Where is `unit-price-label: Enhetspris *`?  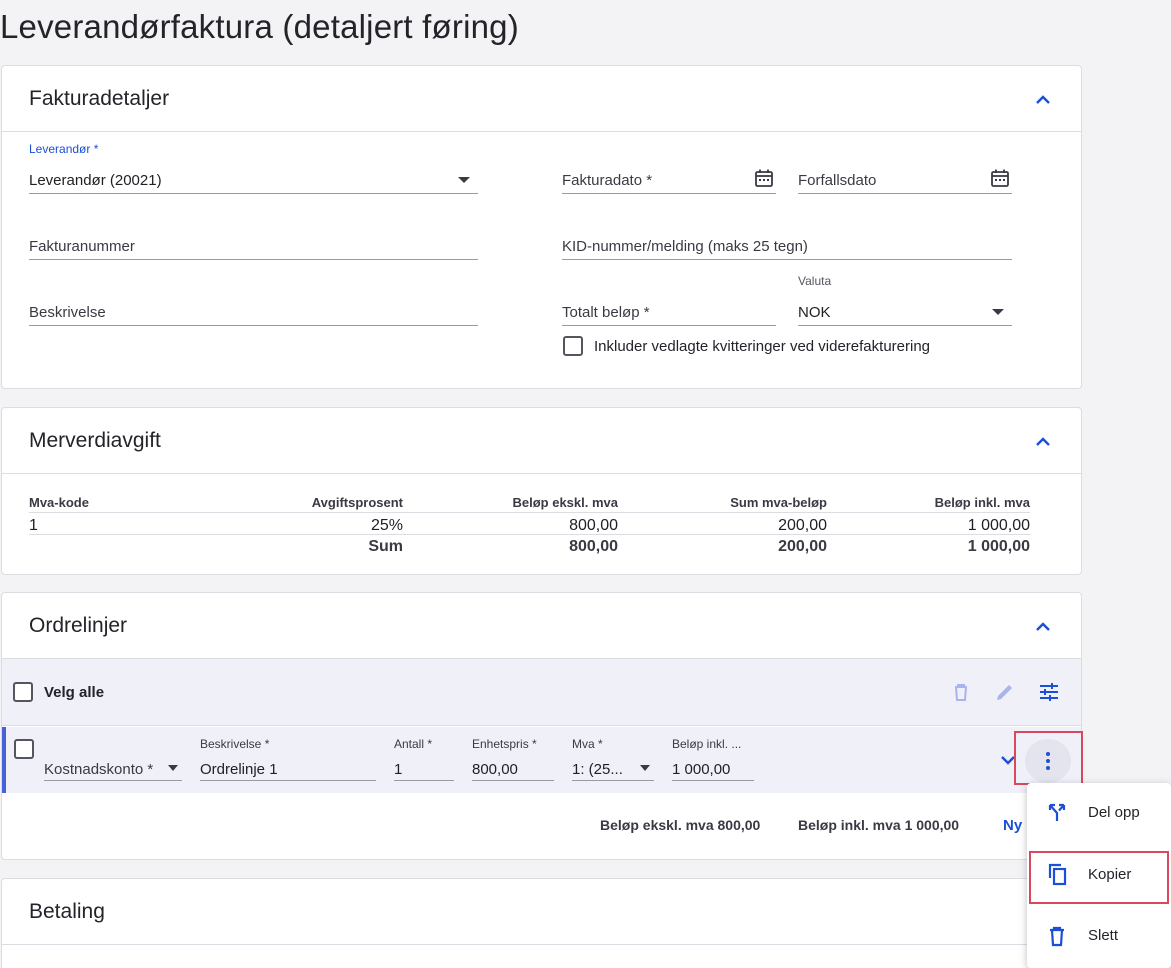
unit-price-label: Enhetspris * is located at coordinates (504, 744).